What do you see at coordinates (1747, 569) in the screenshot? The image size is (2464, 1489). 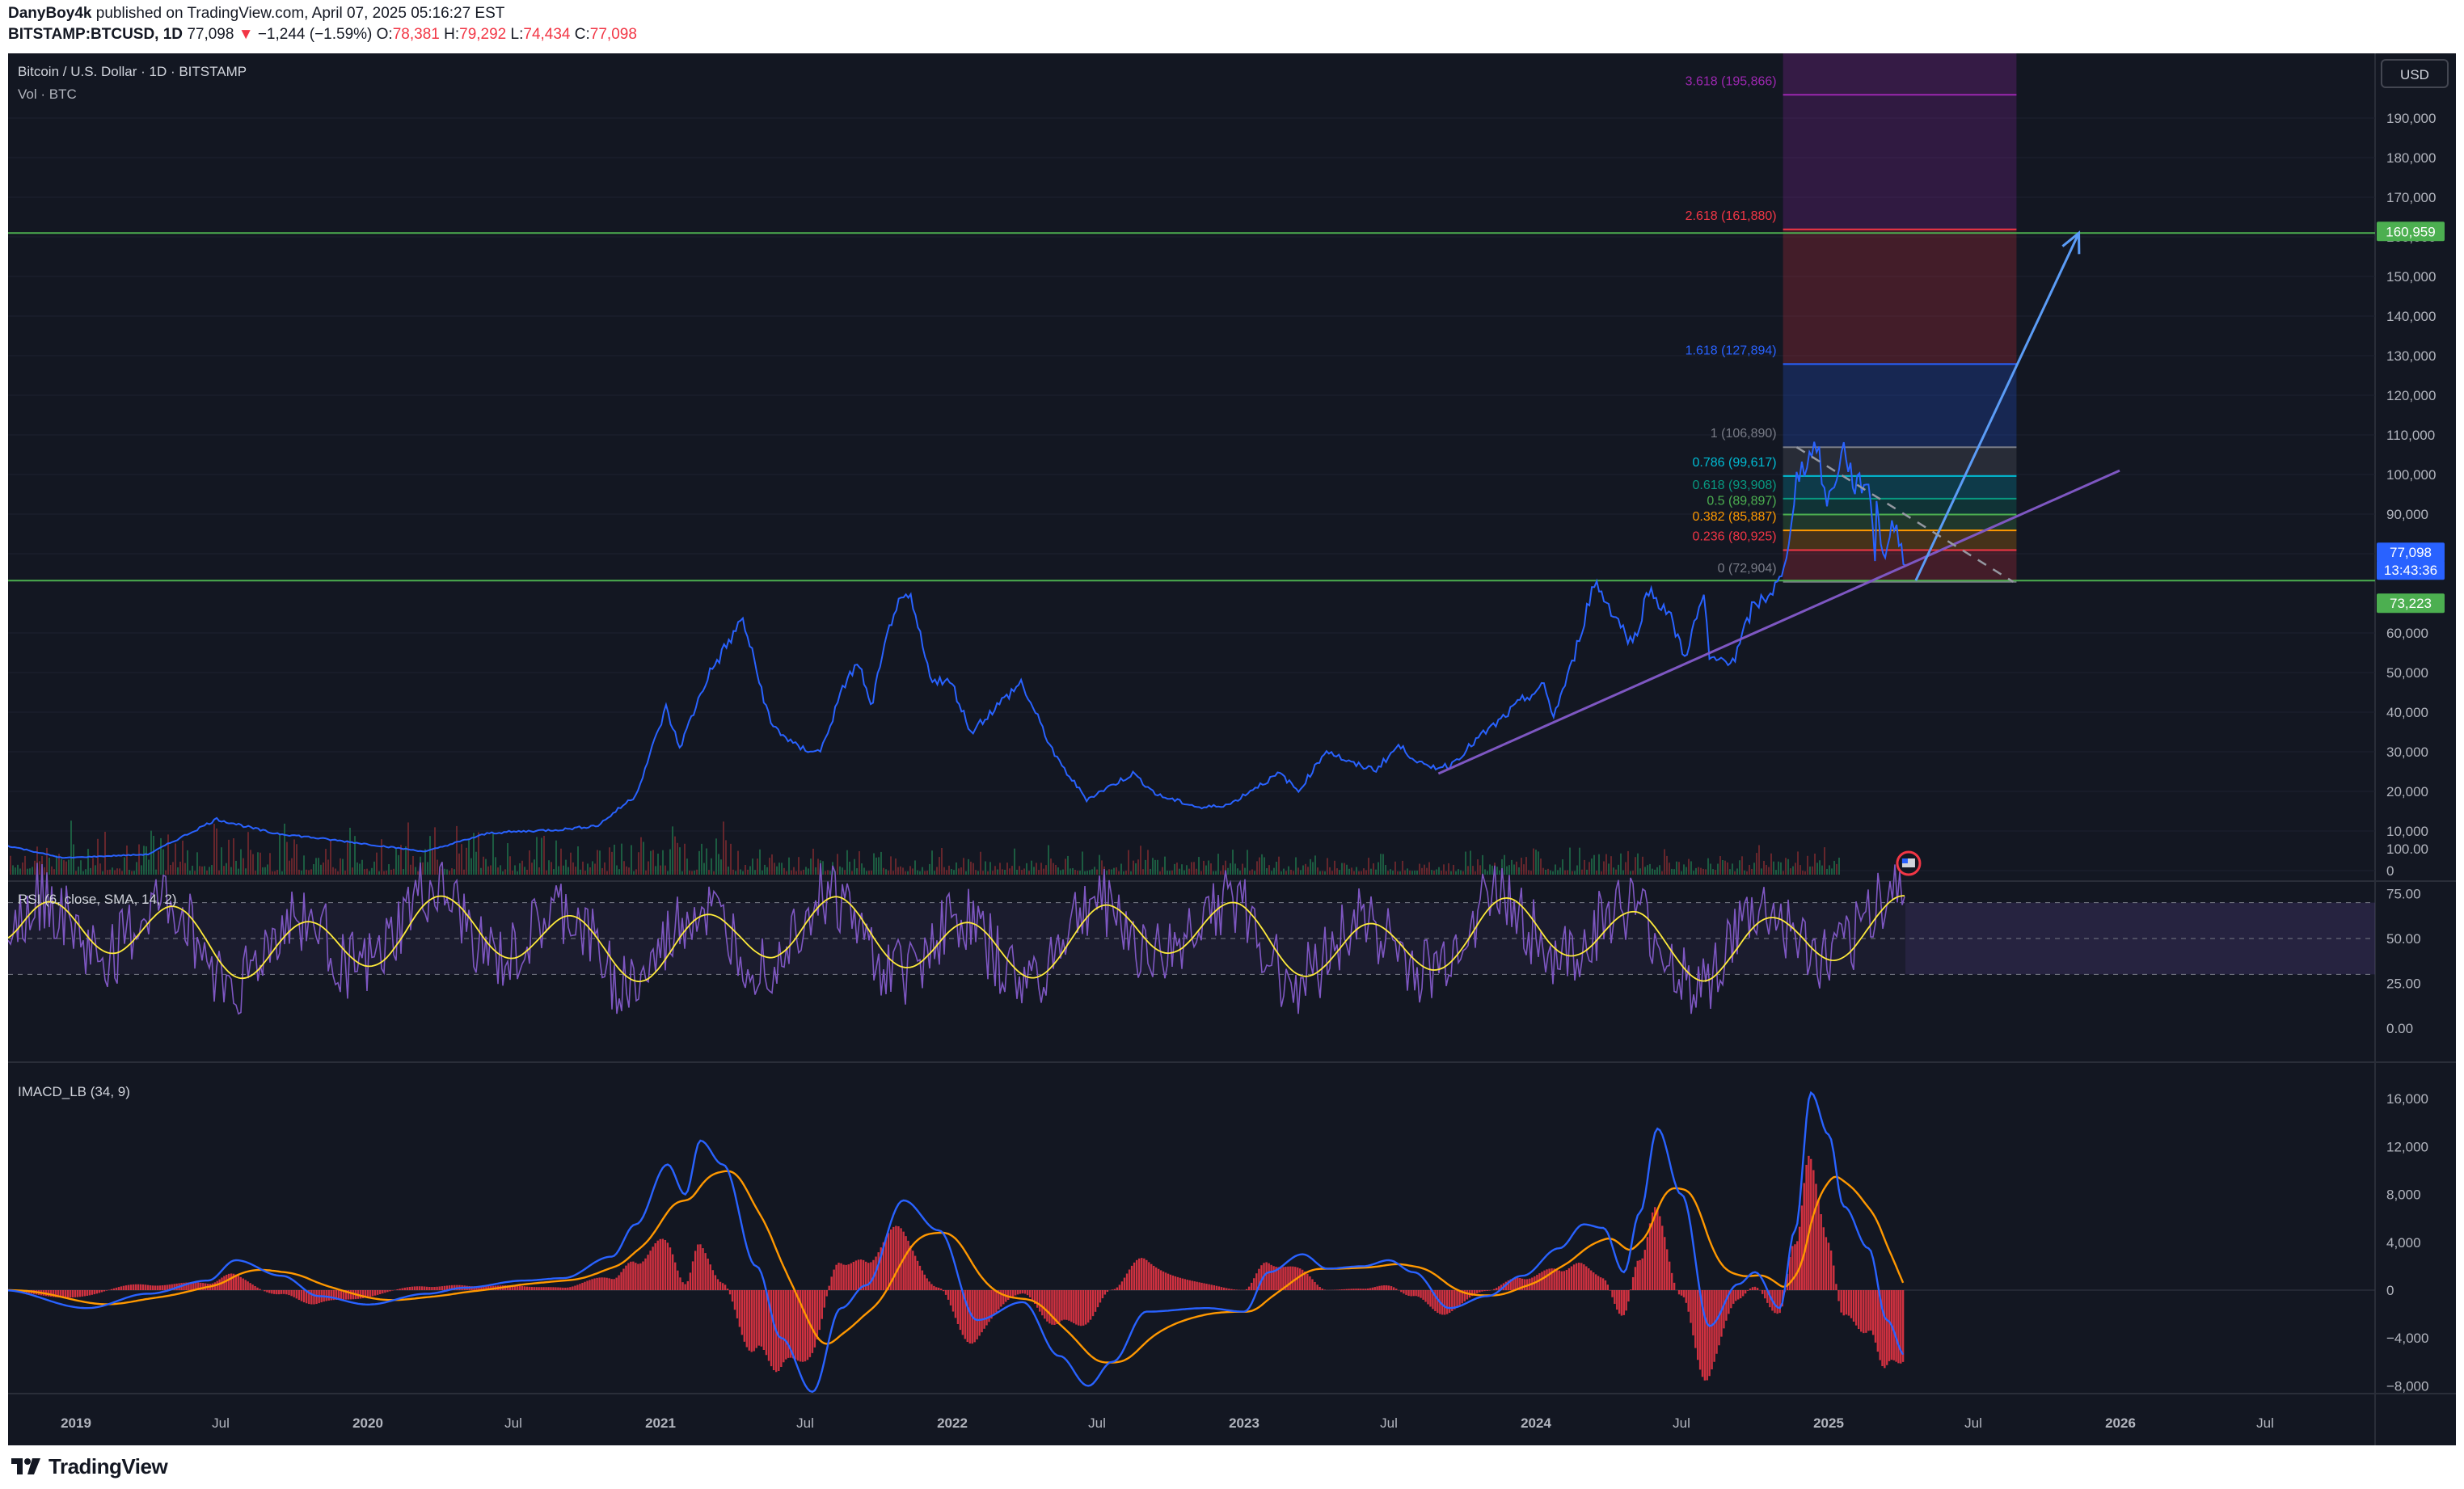 I see `fib-level-label: 0 (72,904)` at bounding box center [1747, 569].